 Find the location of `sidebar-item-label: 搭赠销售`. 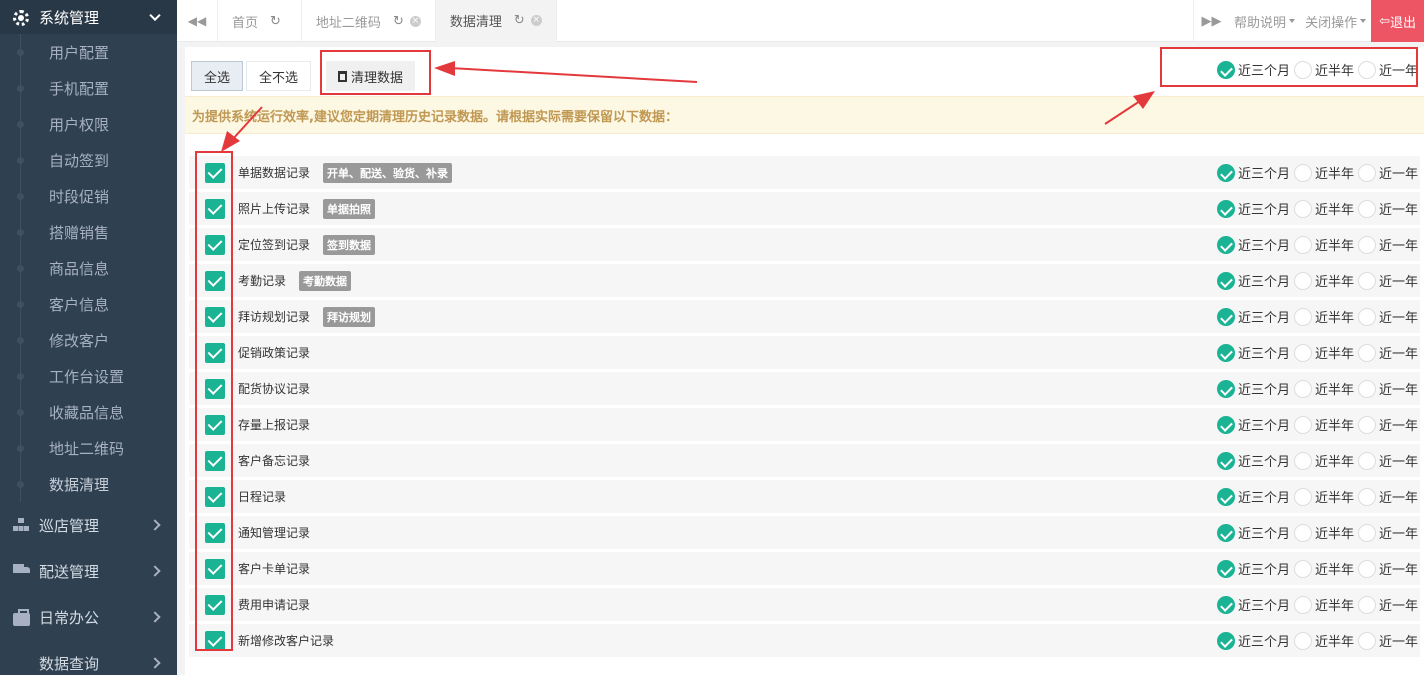

sidebar-item-label: 搭赠销售 is located at coordinates (79, 232).